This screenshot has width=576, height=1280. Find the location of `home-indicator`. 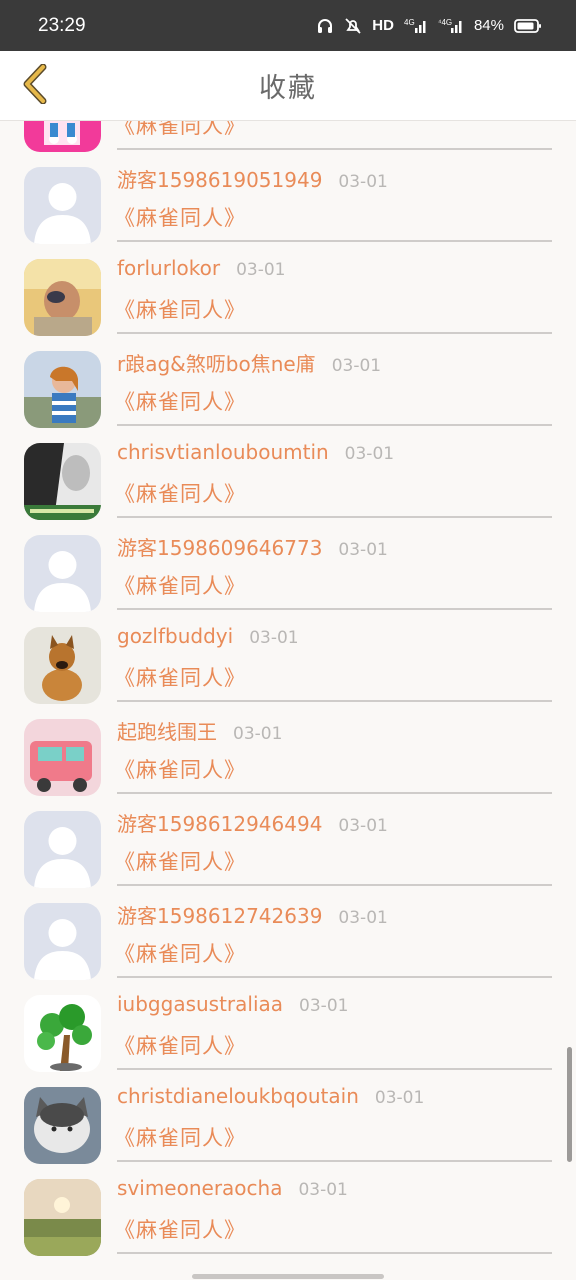

home-indicator is located at coordinates (288, 1276).